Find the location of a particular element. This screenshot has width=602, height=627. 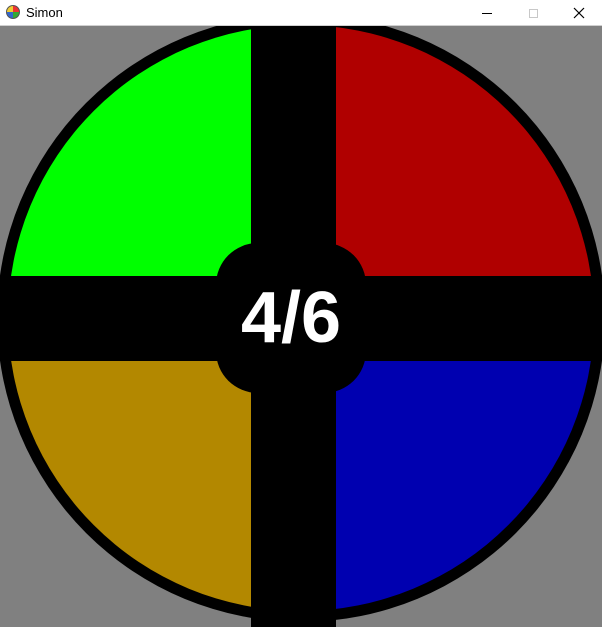

minimize-button is located at coordinates (487, 13).